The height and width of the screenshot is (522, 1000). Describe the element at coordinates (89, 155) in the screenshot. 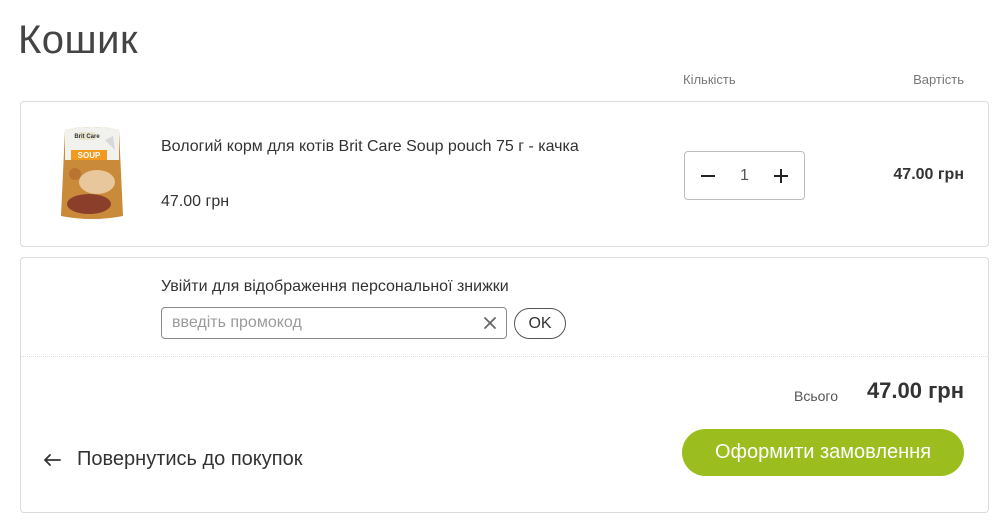

I see `pouch-soup-text: SOUP` at that location.